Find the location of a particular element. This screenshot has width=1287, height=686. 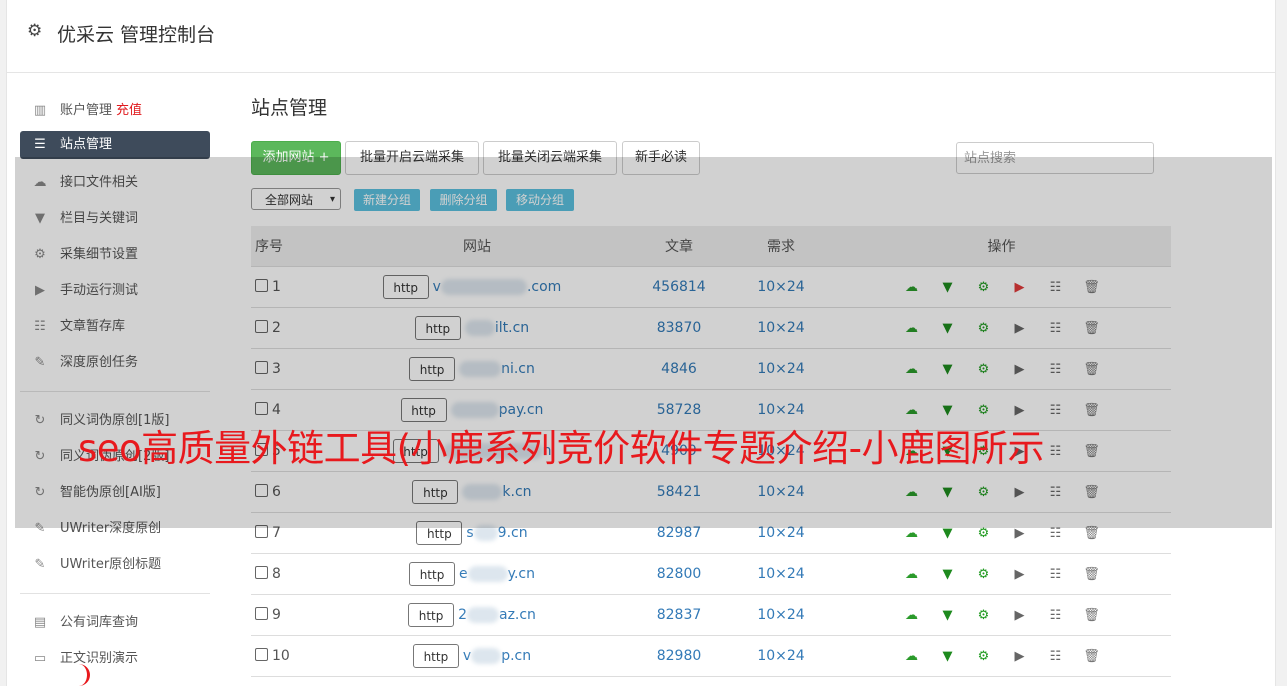

domain-prefix: 2 is located at coordinates (462, 615).